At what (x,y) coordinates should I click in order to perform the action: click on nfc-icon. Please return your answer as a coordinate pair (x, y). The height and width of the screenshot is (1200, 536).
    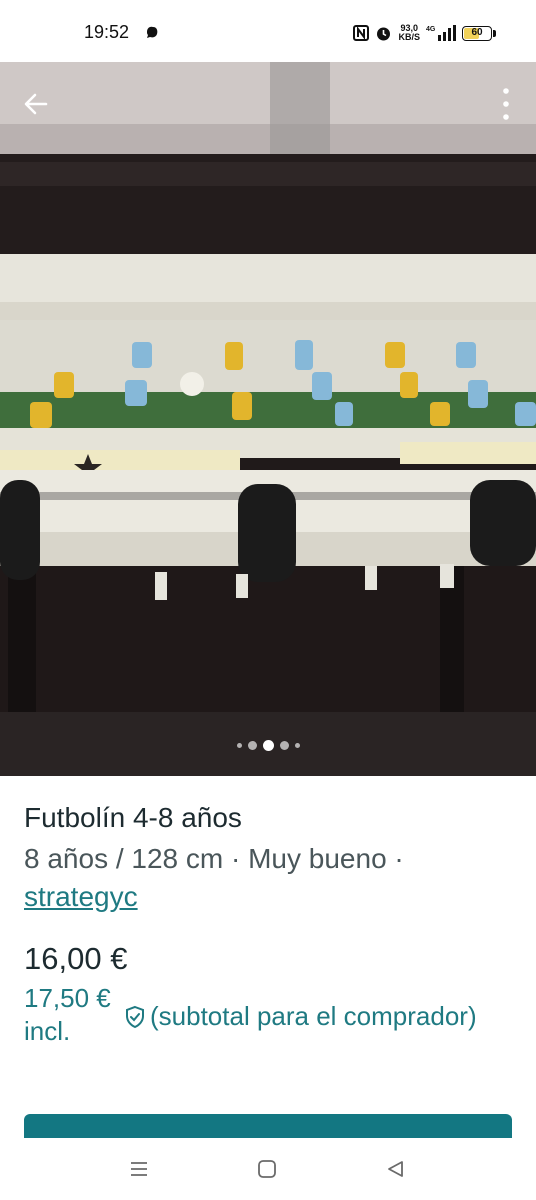
    Looking at the image, I should click on (361, 33).